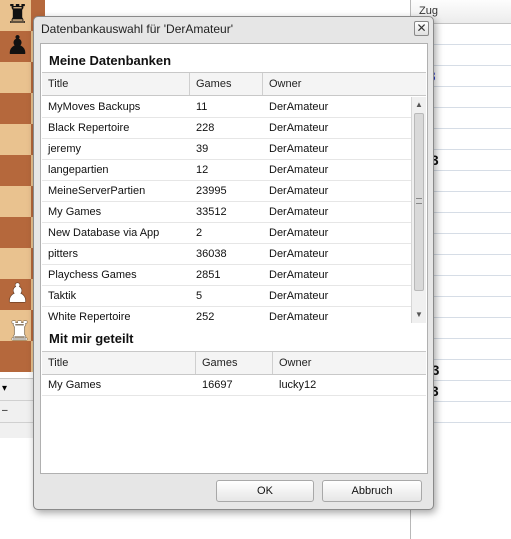 This screenshot has height=539, width=511. I want to click on table-row: MeineServerPartien 23995 DerAmateur, so click(226, 191).